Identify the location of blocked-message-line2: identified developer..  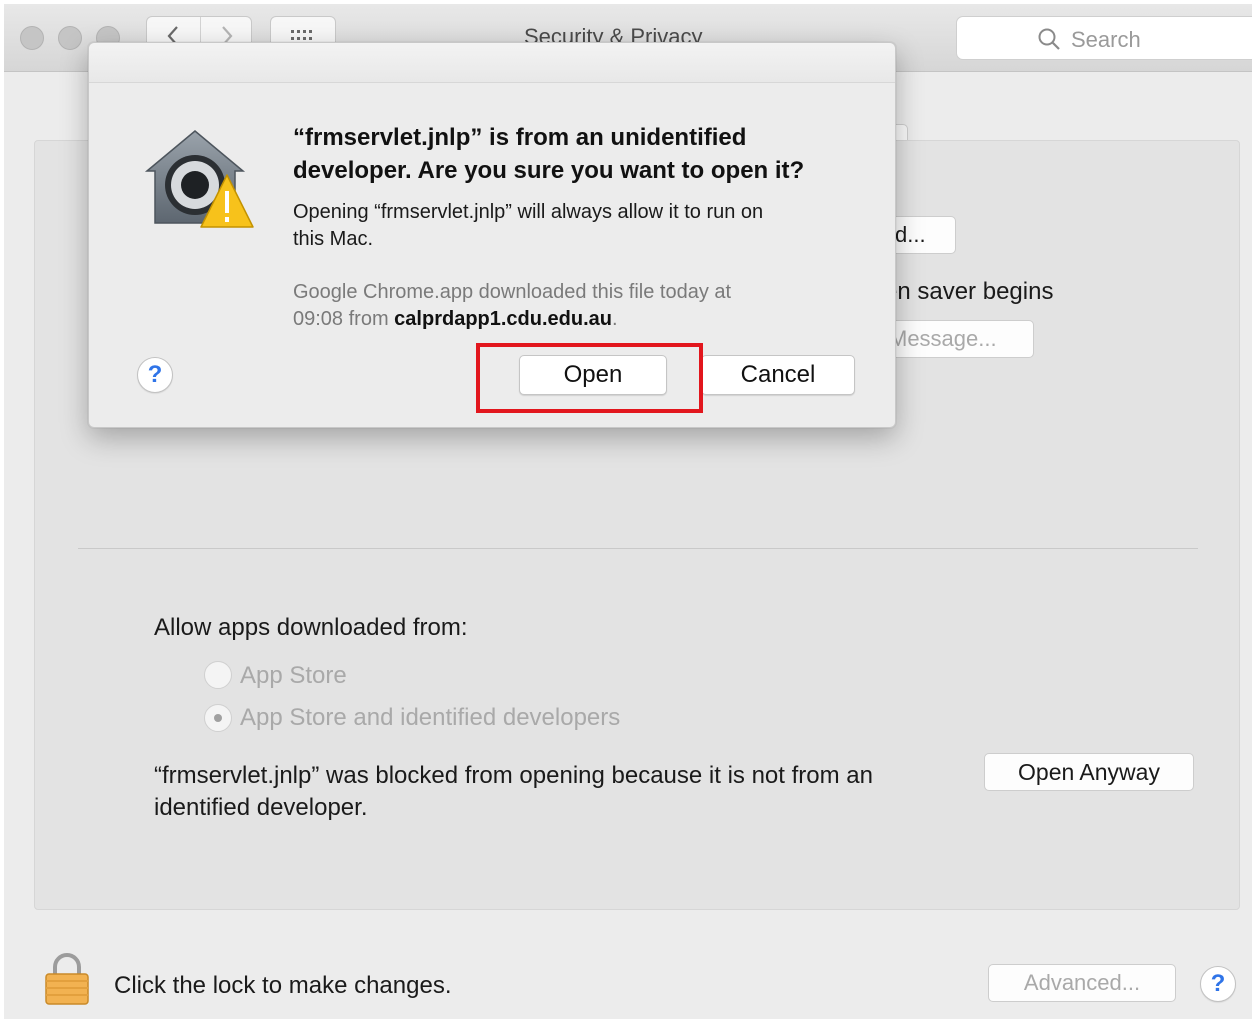
(261, 807).